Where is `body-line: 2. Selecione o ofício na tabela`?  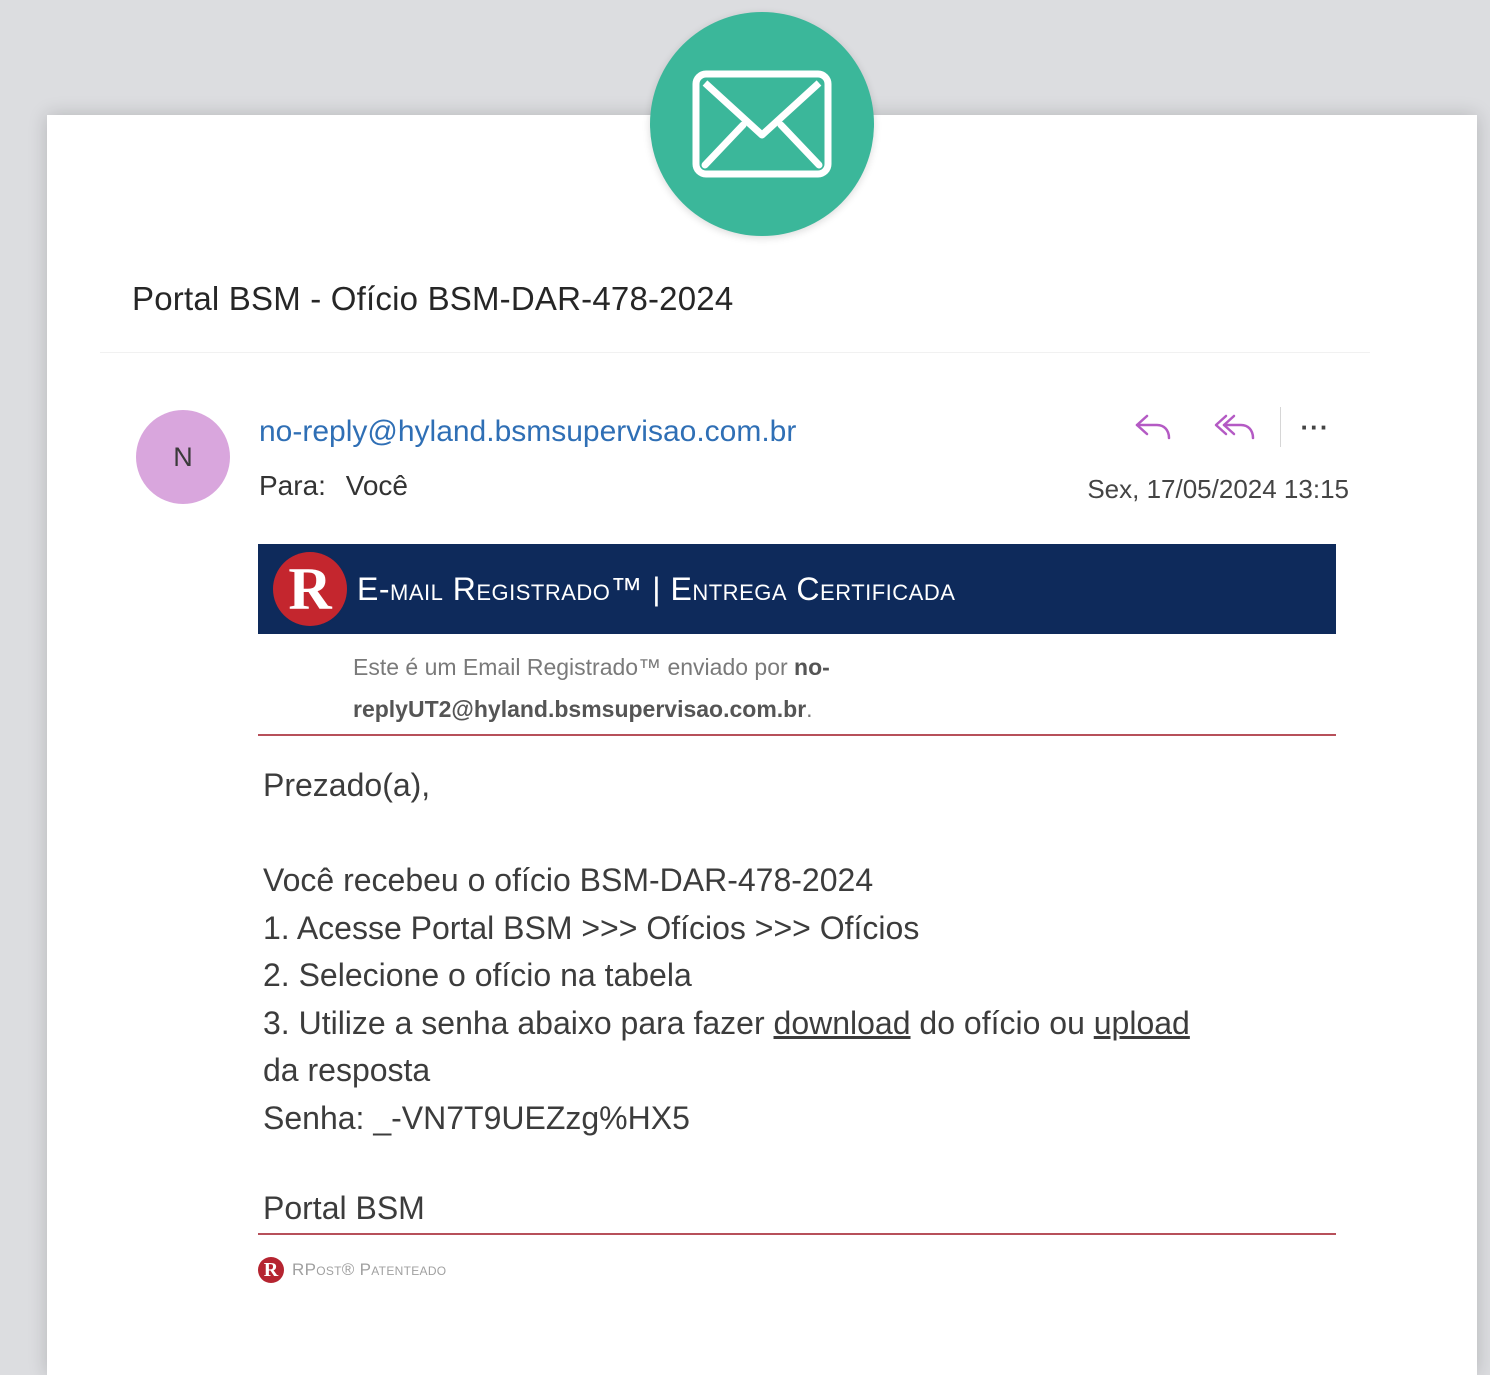 body-line: 2. Selecione o ofício na tabela is located at coordinates (477, 975).